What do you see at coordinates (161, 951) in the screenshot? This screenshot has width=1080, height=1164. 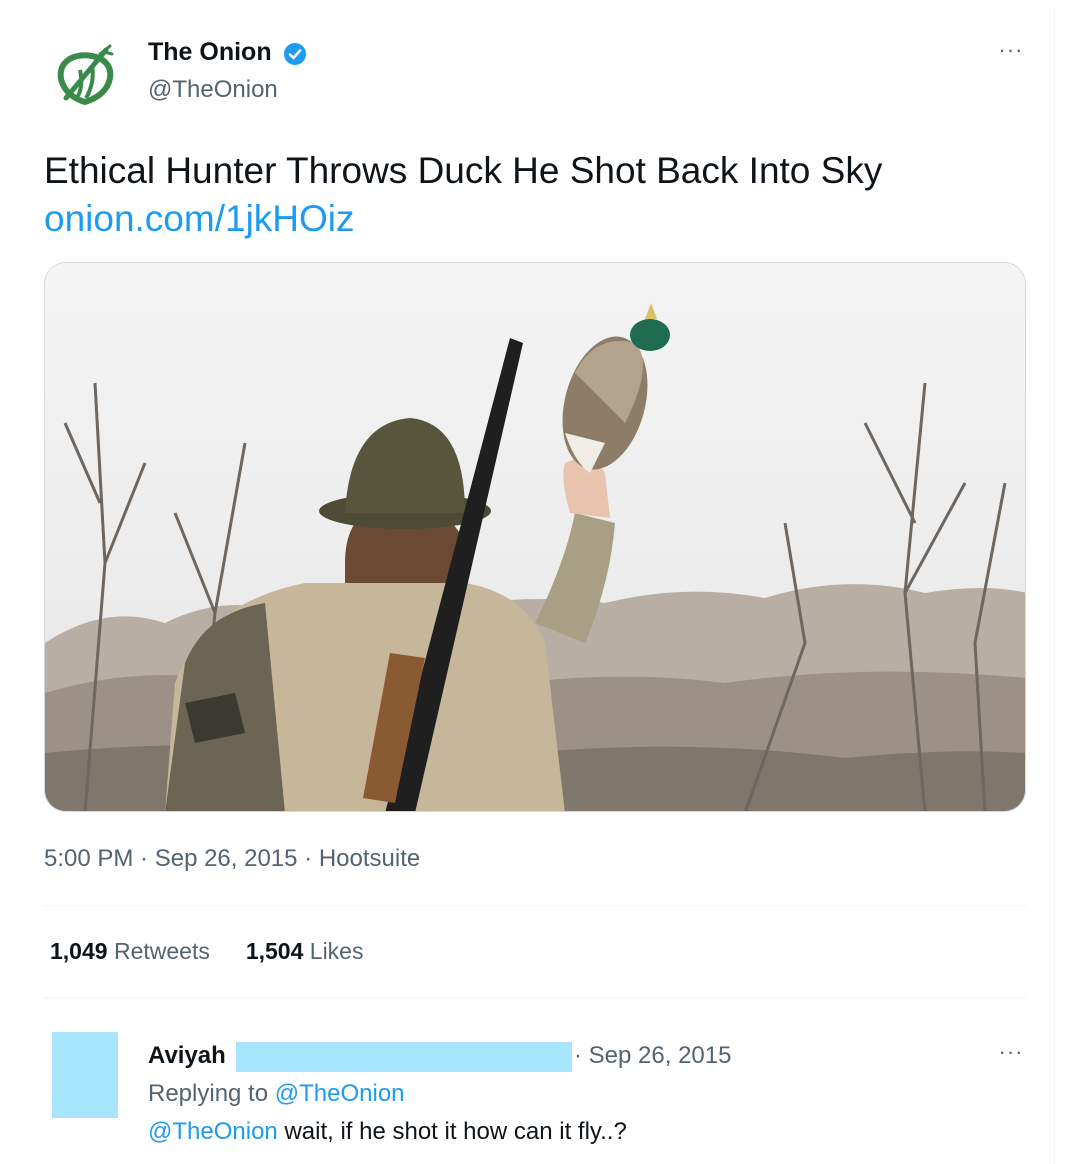 I see `retweets-label: Retweets` at bounding box center [161, 951].